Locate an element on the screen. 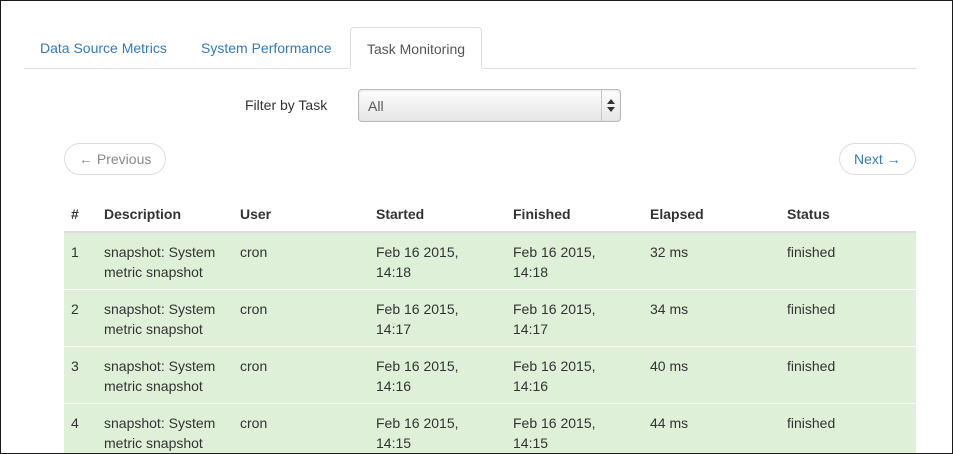  finished-time: 14:15 is located at coordinates (531, 443).